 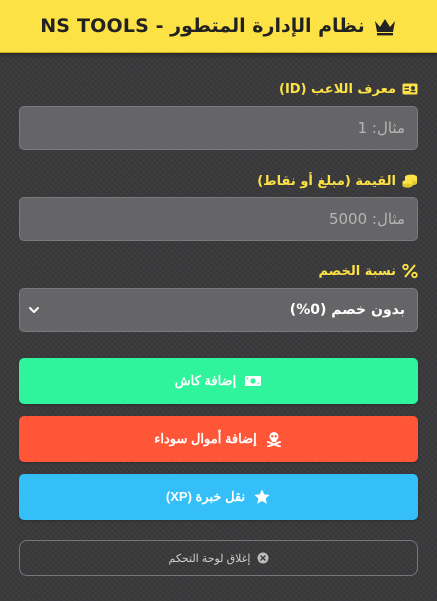 I want to click on add-black-money-button: إضافة أموال سوداء, so click(x=218, y=439).